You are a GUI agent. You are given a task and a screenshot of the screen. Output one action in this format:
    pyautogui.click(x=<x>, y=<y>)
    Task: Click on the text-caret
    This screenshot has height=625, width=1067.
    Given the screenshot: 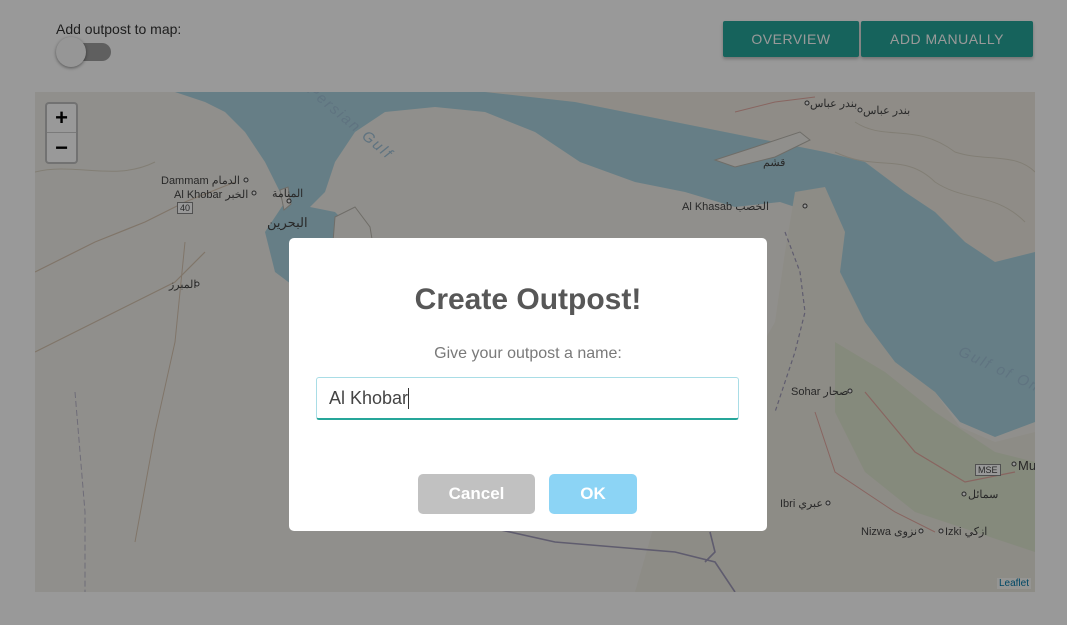 What is the action you would take?
    pyautogui.click(x=408, y=398)
    